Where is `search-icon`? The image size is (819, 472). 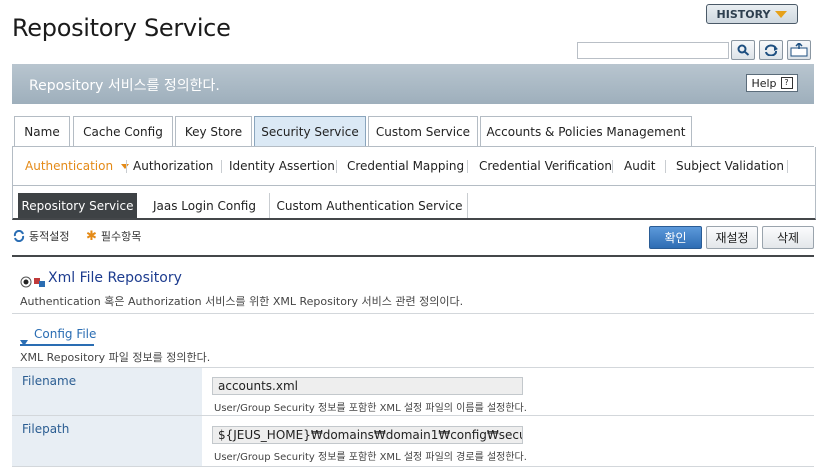 search-icon is located at coordinates (743, 50).